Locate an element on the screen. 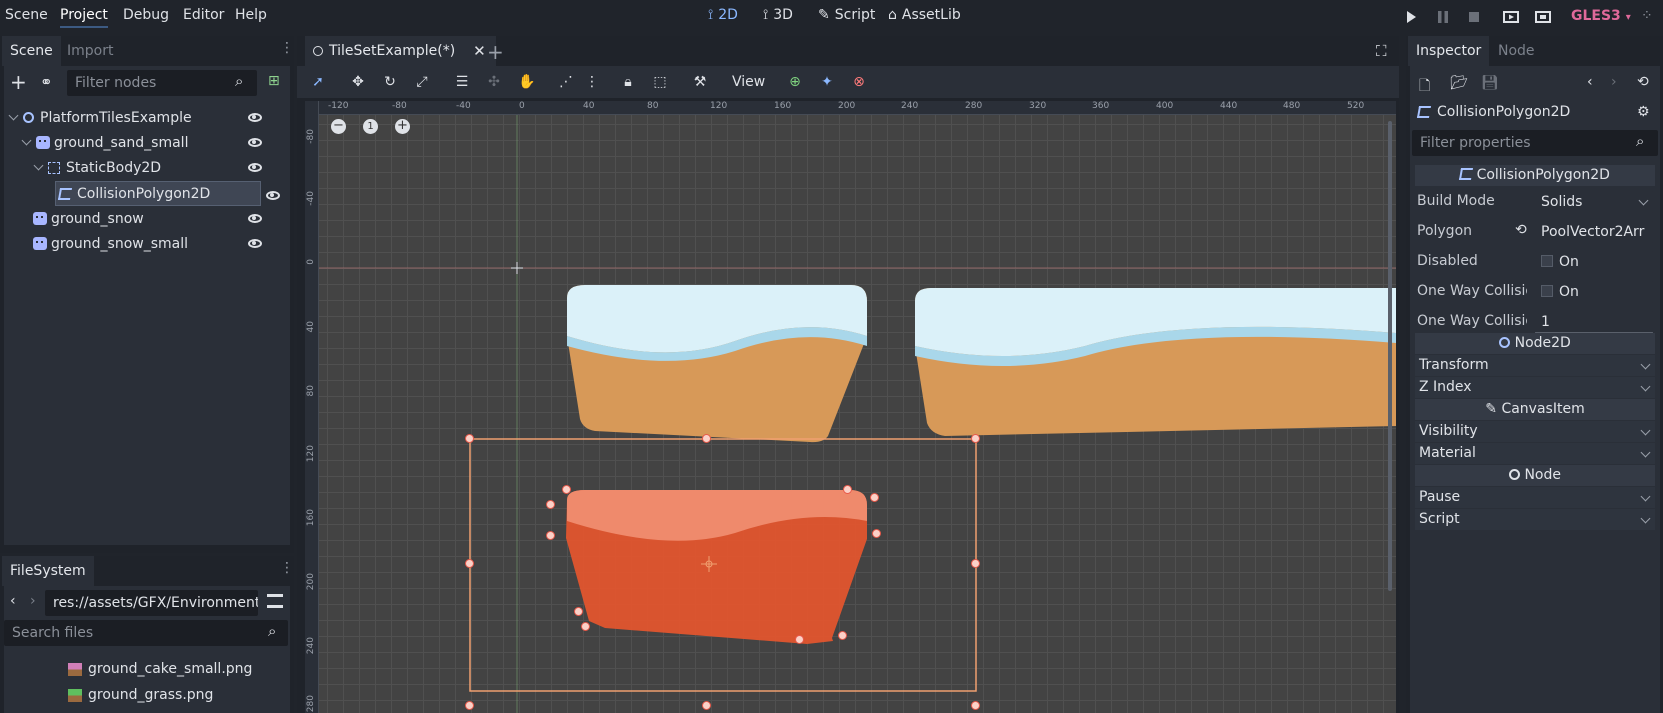 Image resolution: width=1663 pixels, height=713 pixels. tab-import: Import is located at coordinates (90, 51).